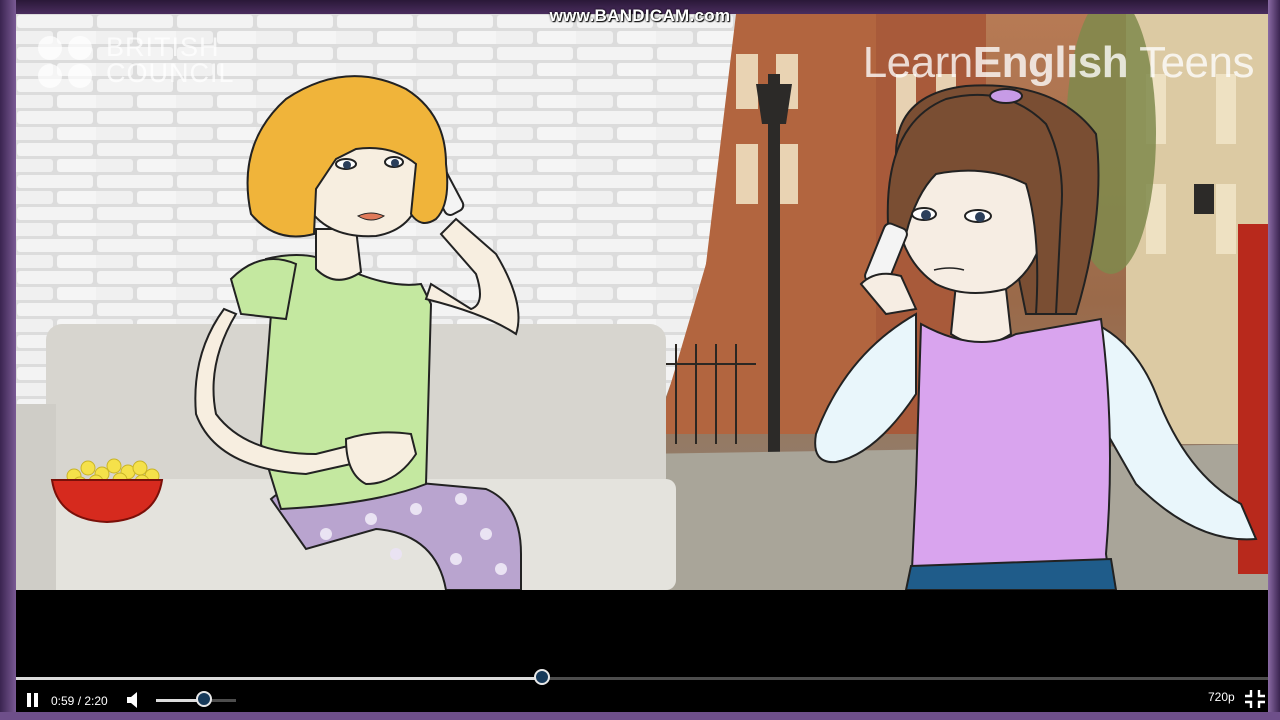 This screenshot has height=720, width=1280. Describe the element at coordinates (640, 716) in the screenshot. I see `window-frame-bottom` at that location.